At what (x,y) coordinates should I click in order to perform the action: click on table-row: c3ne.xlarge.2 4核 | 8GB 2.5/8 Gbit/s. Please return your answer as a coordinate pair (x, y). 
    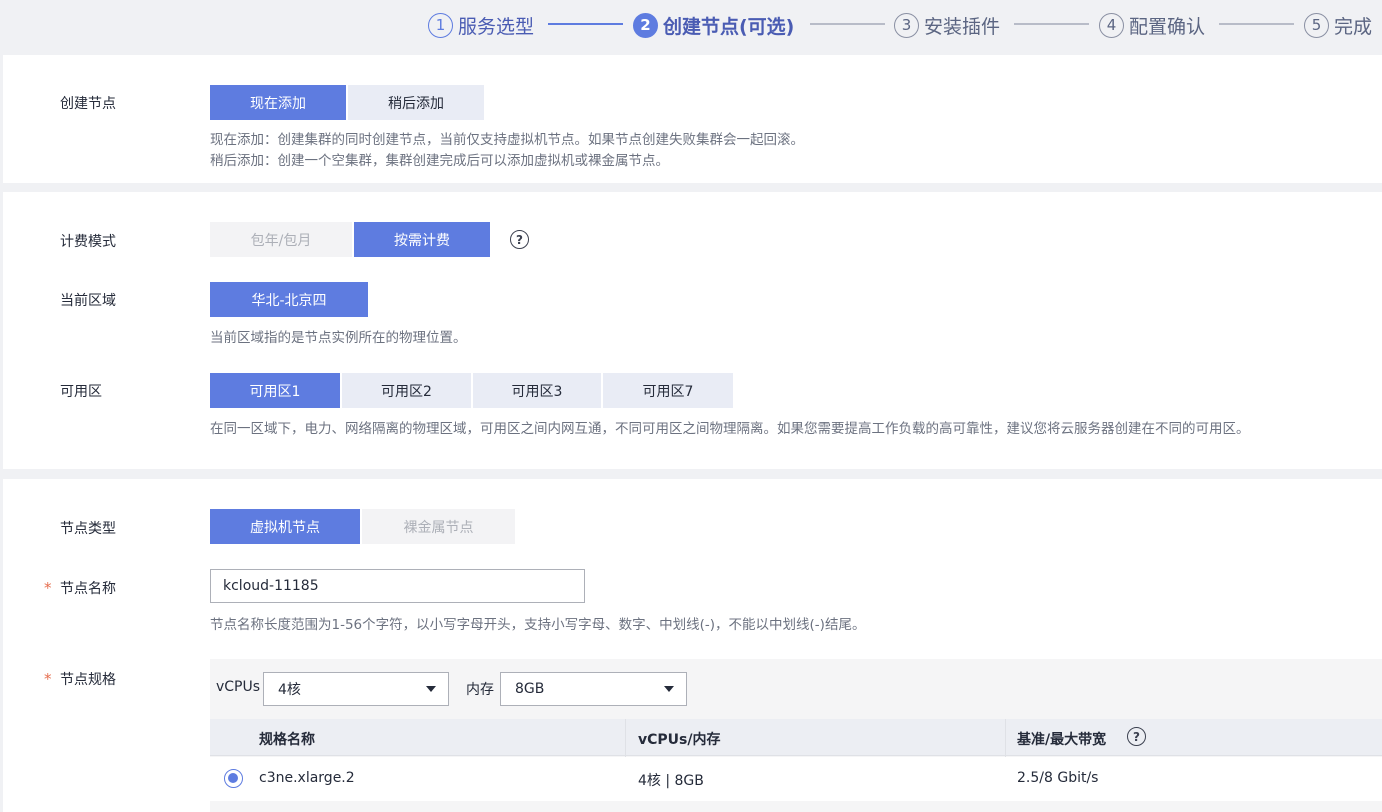
    Looking at the image, I should click on (796, 779).